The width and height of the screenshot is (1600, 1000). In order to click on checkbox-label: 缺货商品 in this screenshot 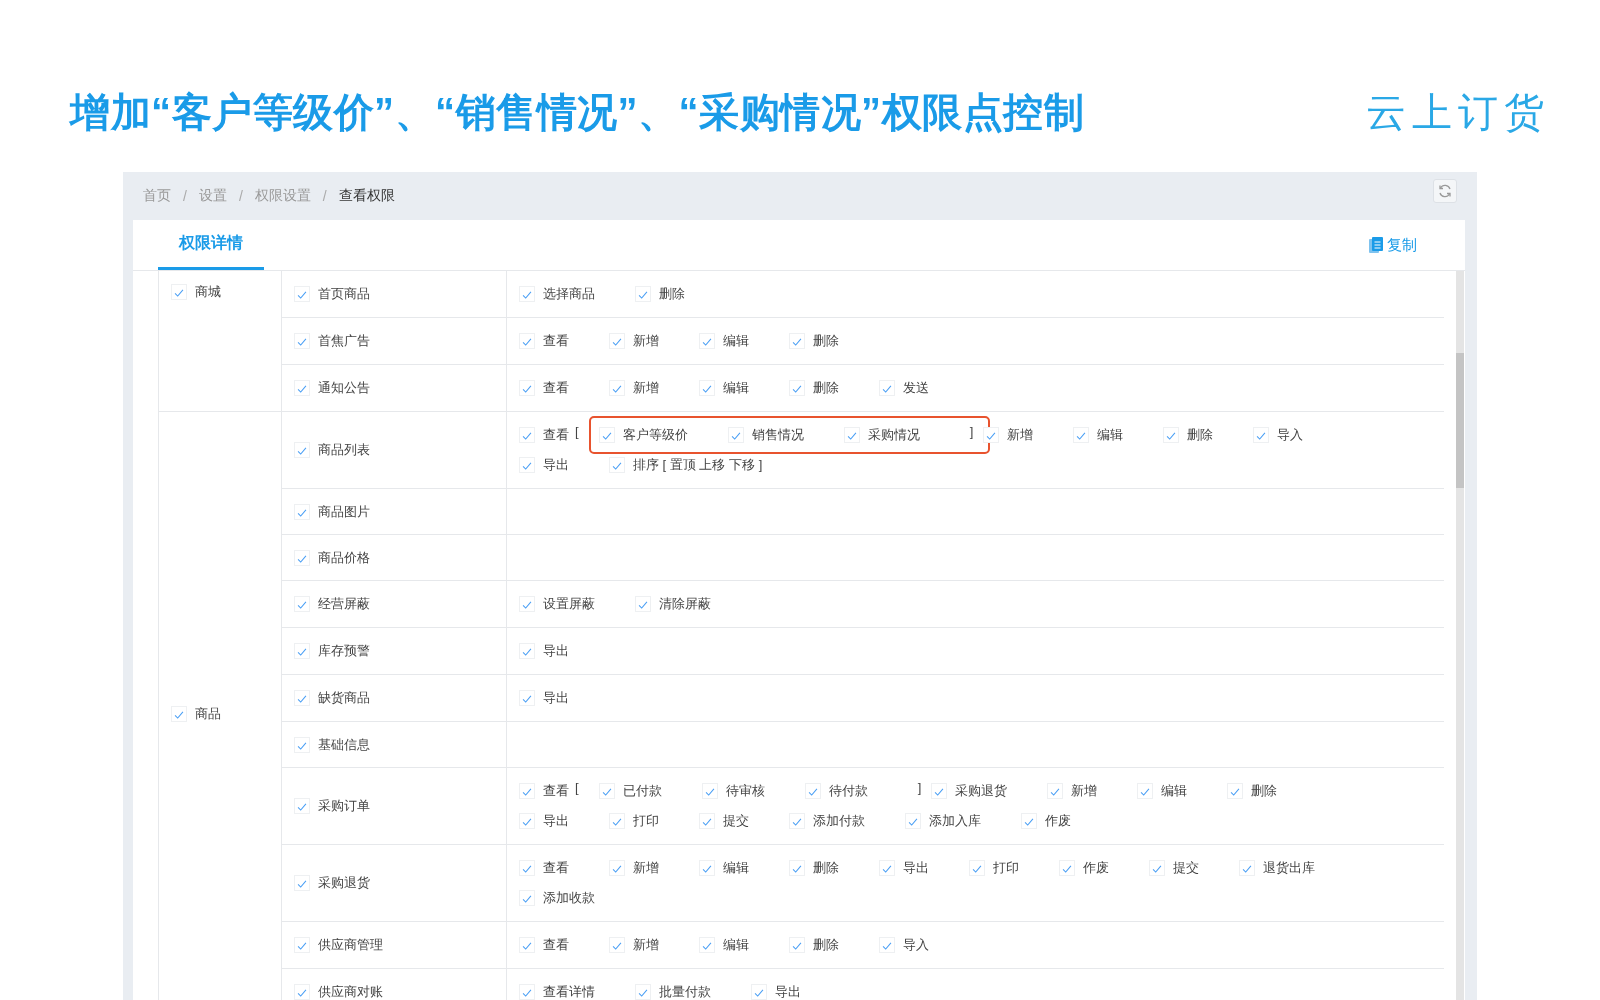, I will do `click(344, 698)`.